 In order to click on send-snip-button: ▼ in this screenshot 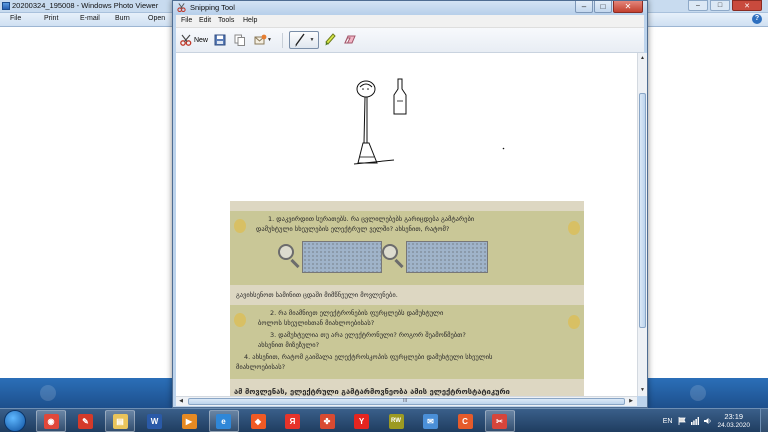, I will do `click(263, 40)`.